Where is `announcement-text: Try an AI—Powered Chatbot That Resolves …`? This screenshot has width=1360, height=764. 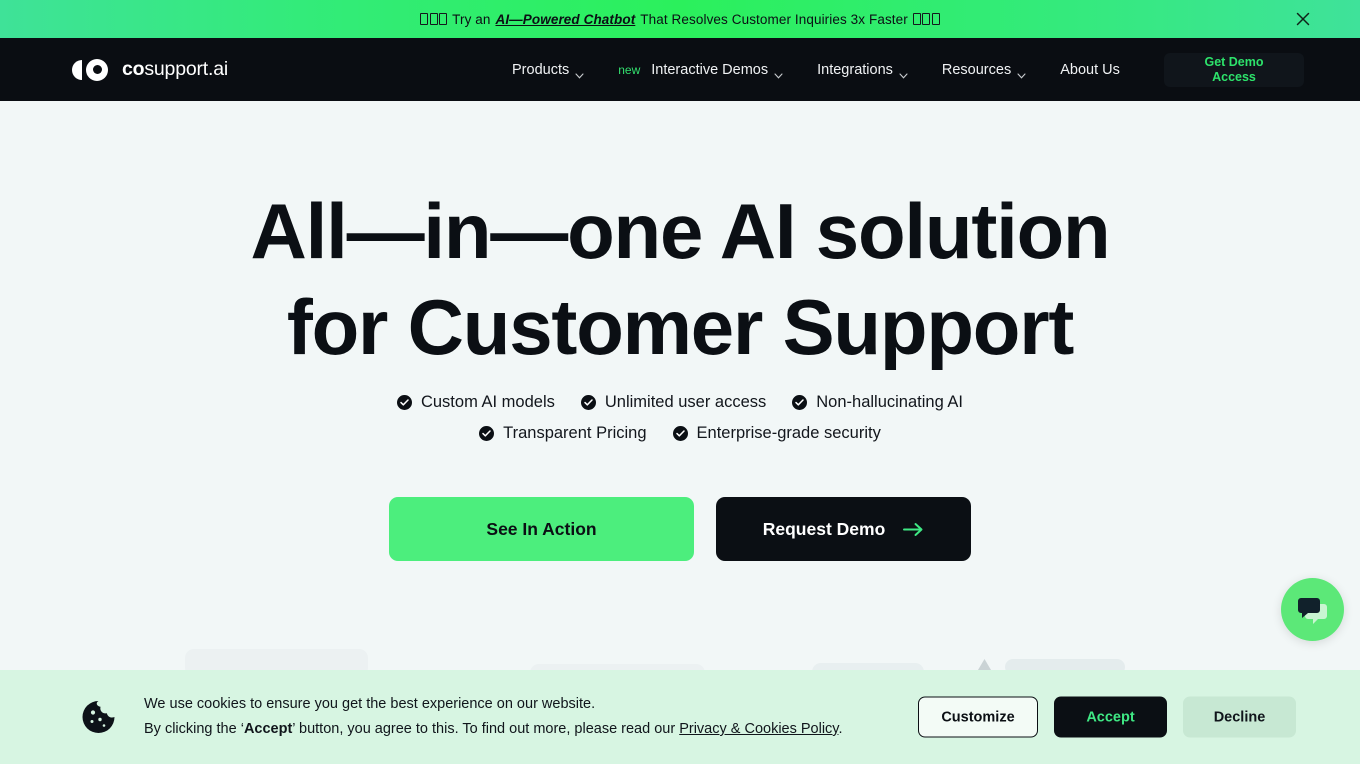
announcement-text: Try an AI—Powered Chatbot That Resolves … is located at coordinates (680, 19).